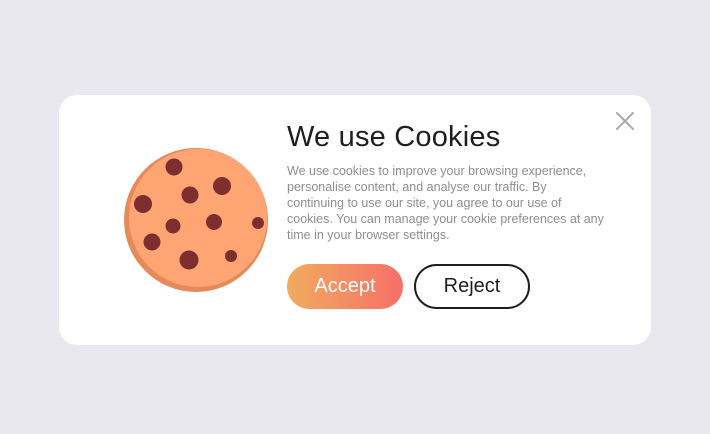  I want to click on accept-button: Accept, so click(345, 286).